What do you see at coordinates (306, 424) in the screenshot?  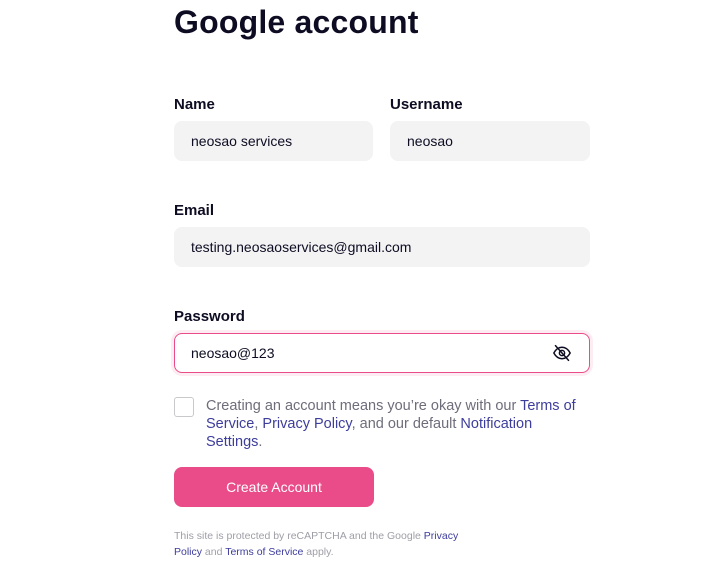 I see `privacy-policy-link: Privacy Policy` at bounding box center [306, 424].